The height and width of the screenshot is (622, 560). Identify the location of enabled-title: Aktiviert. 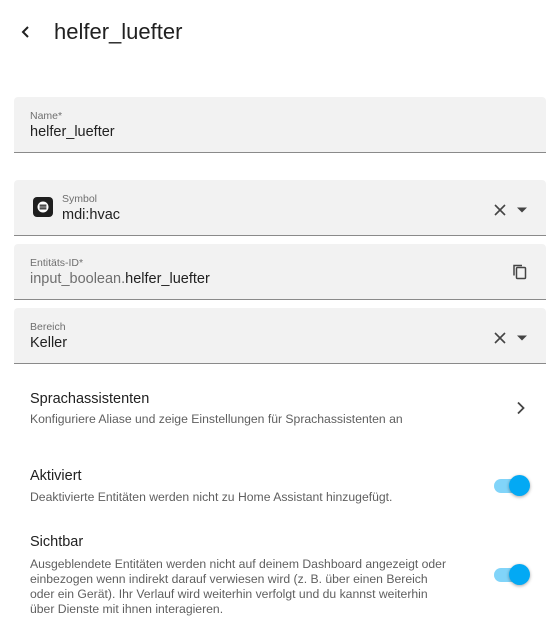
(56, 476).